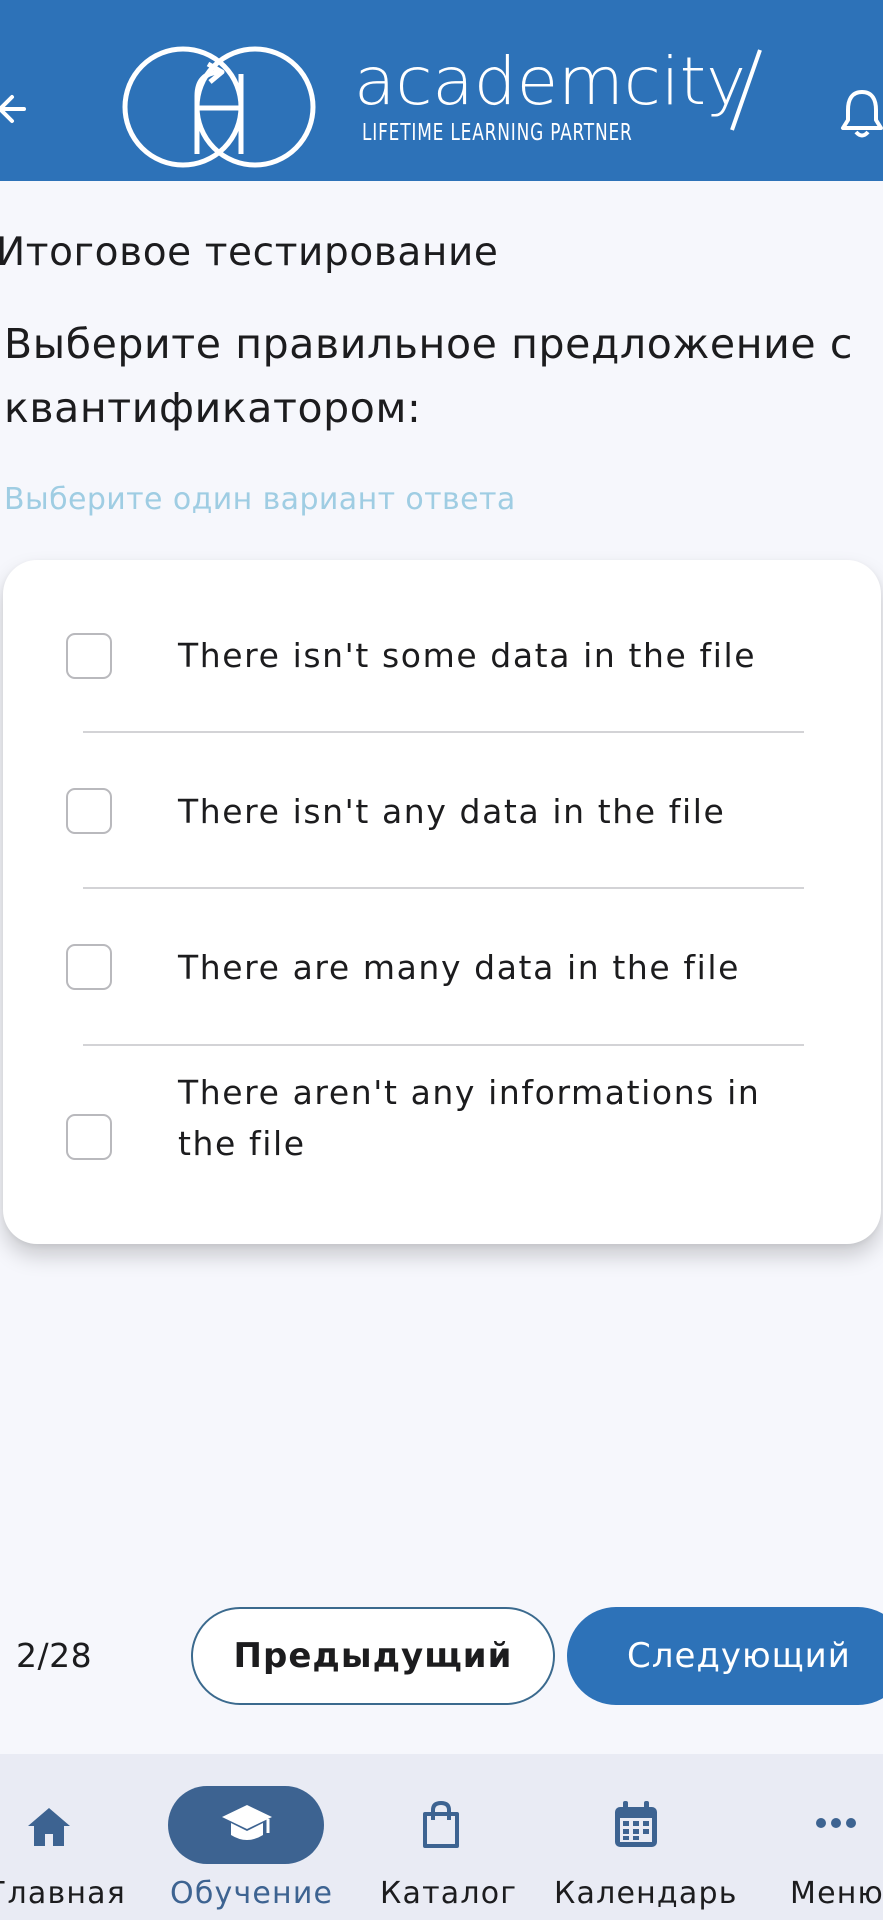  I want to click on option-label: There are many data in the file, so click(459, 967).